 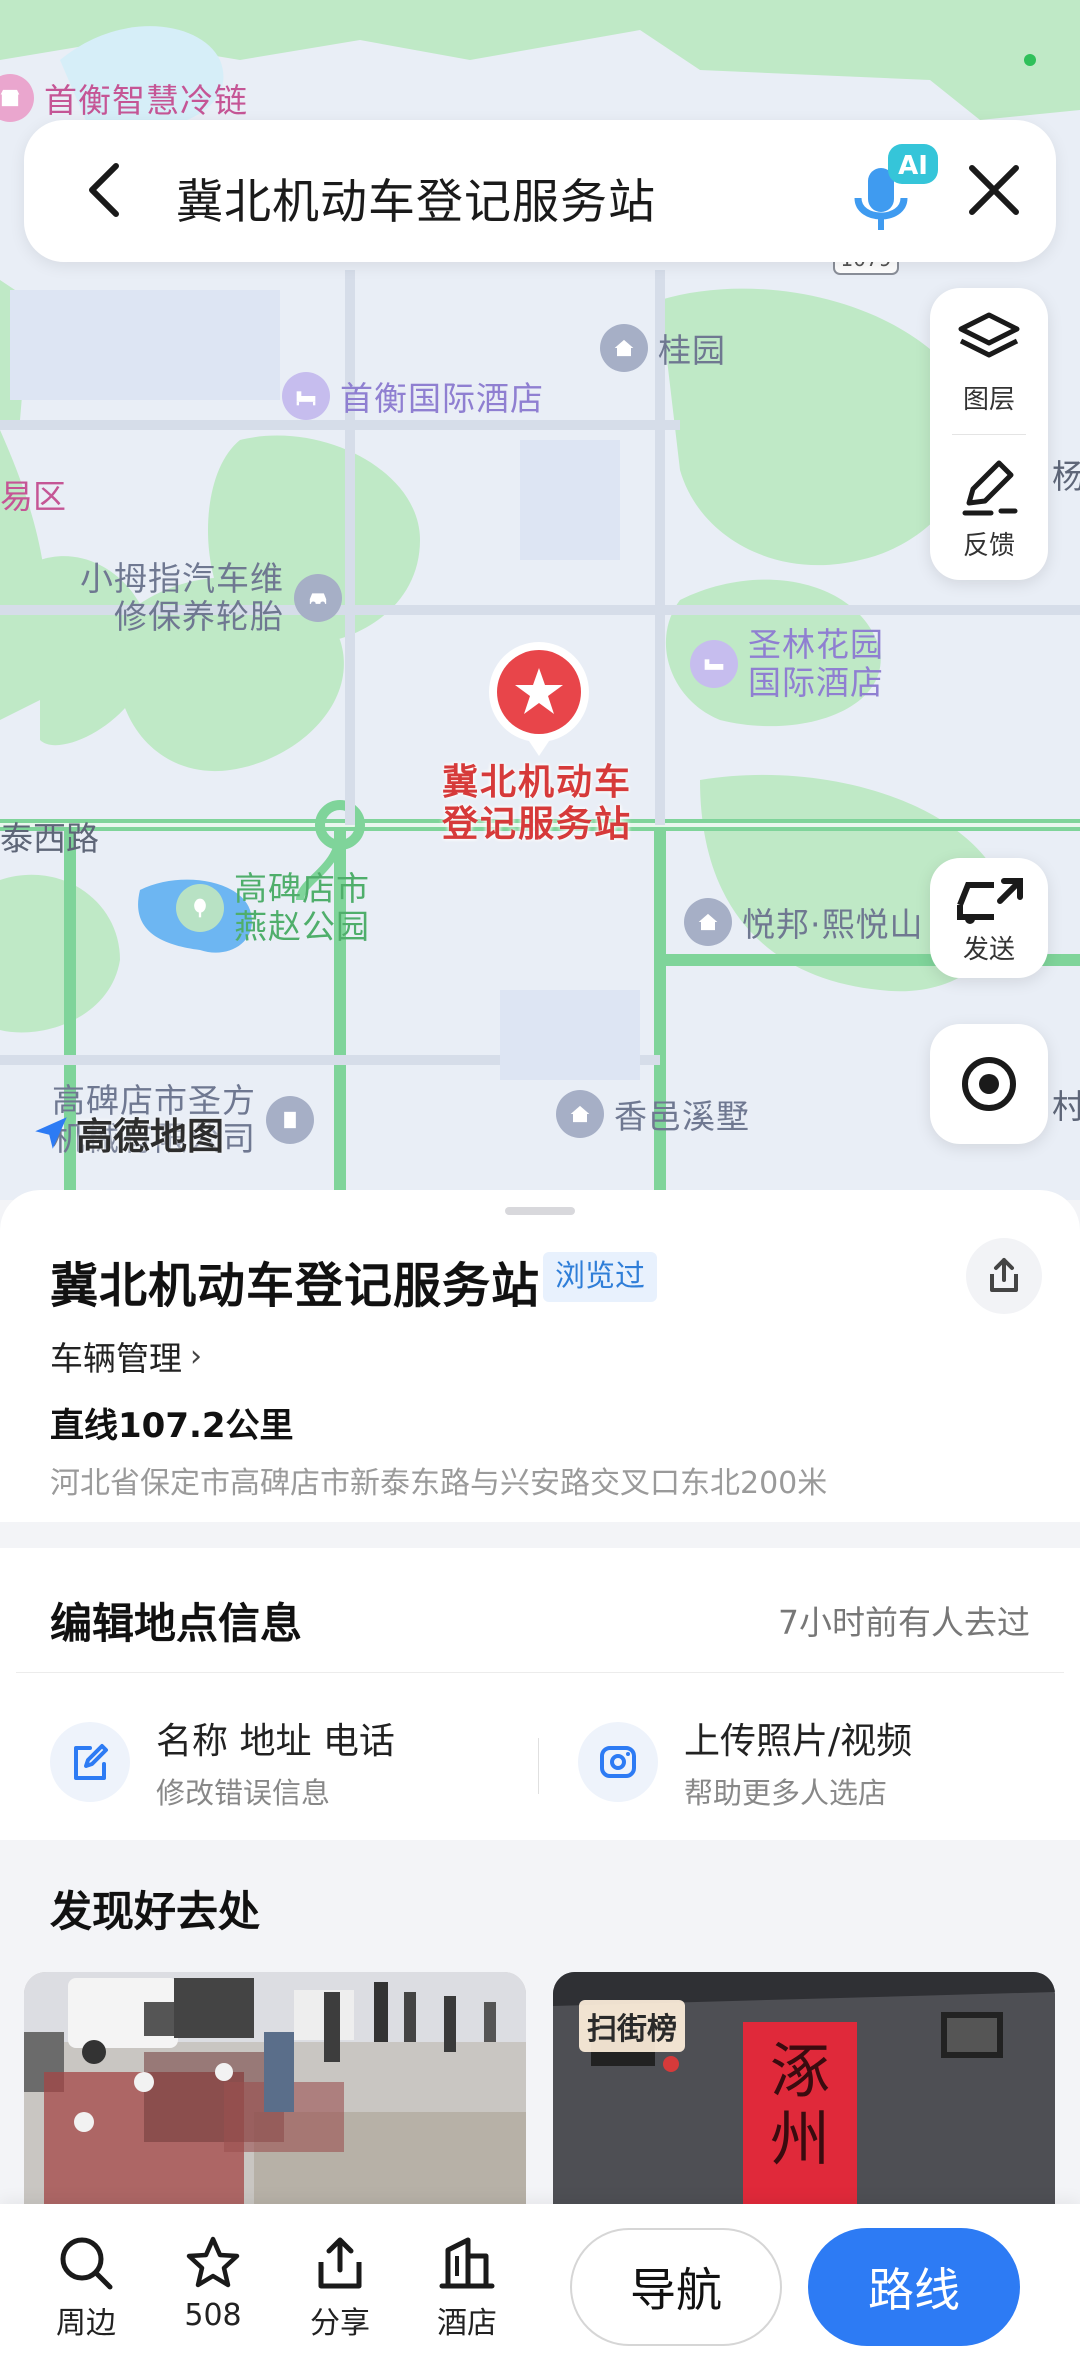 I want to click on selected-place-marker, so click(x=539, y=699).